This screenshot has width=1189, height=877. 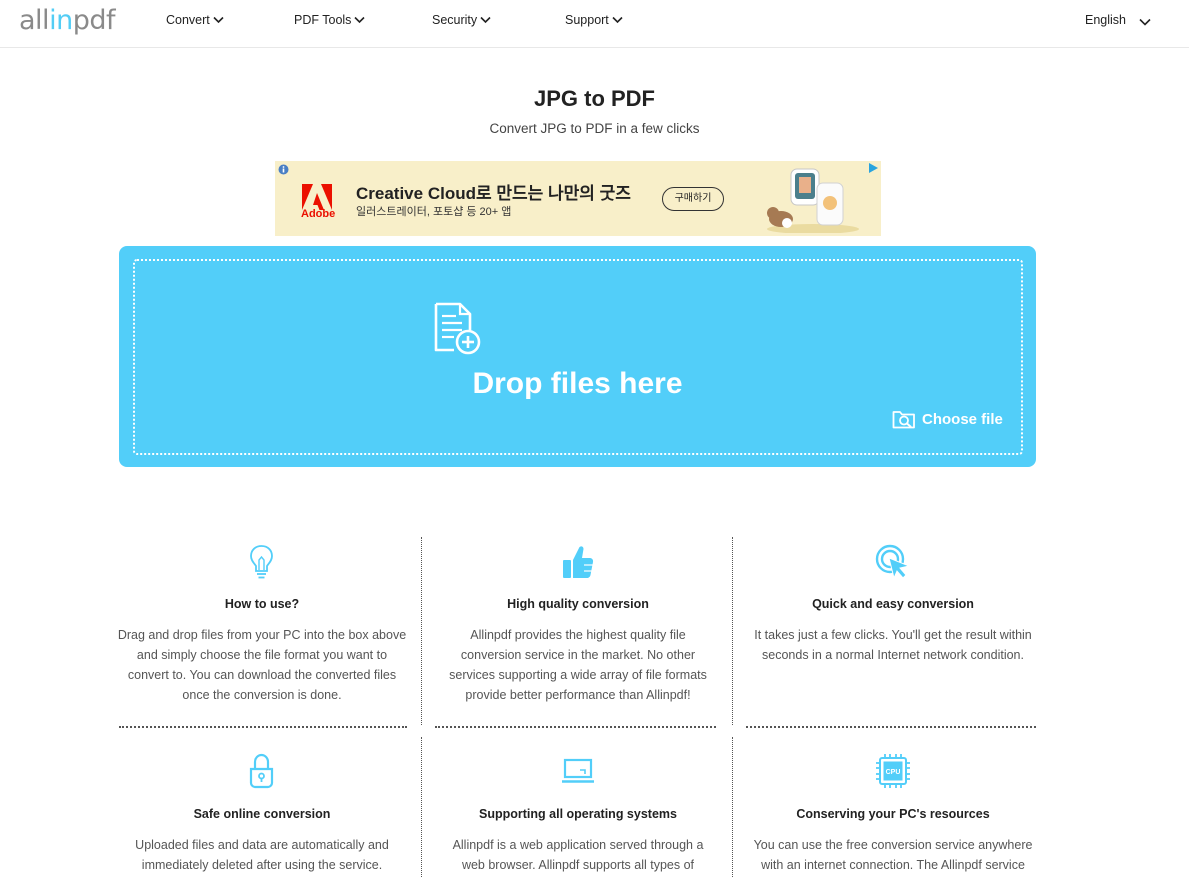 What do you see at coordinates (318, 214) in the screenshot?
I see `adobe-wordmark: Adobe` at bounding box center [318, 214].